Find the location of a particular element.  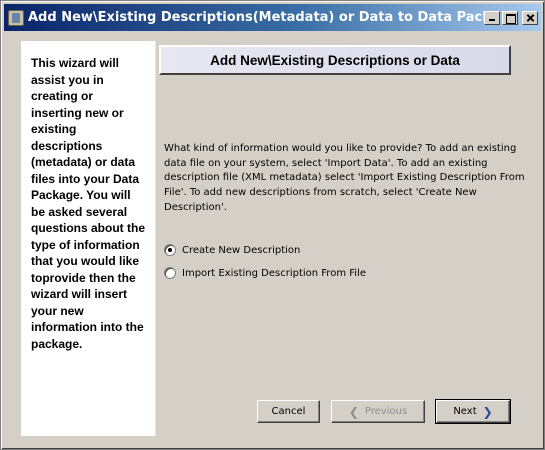

maximize-button is located at coordinates (510, 17).